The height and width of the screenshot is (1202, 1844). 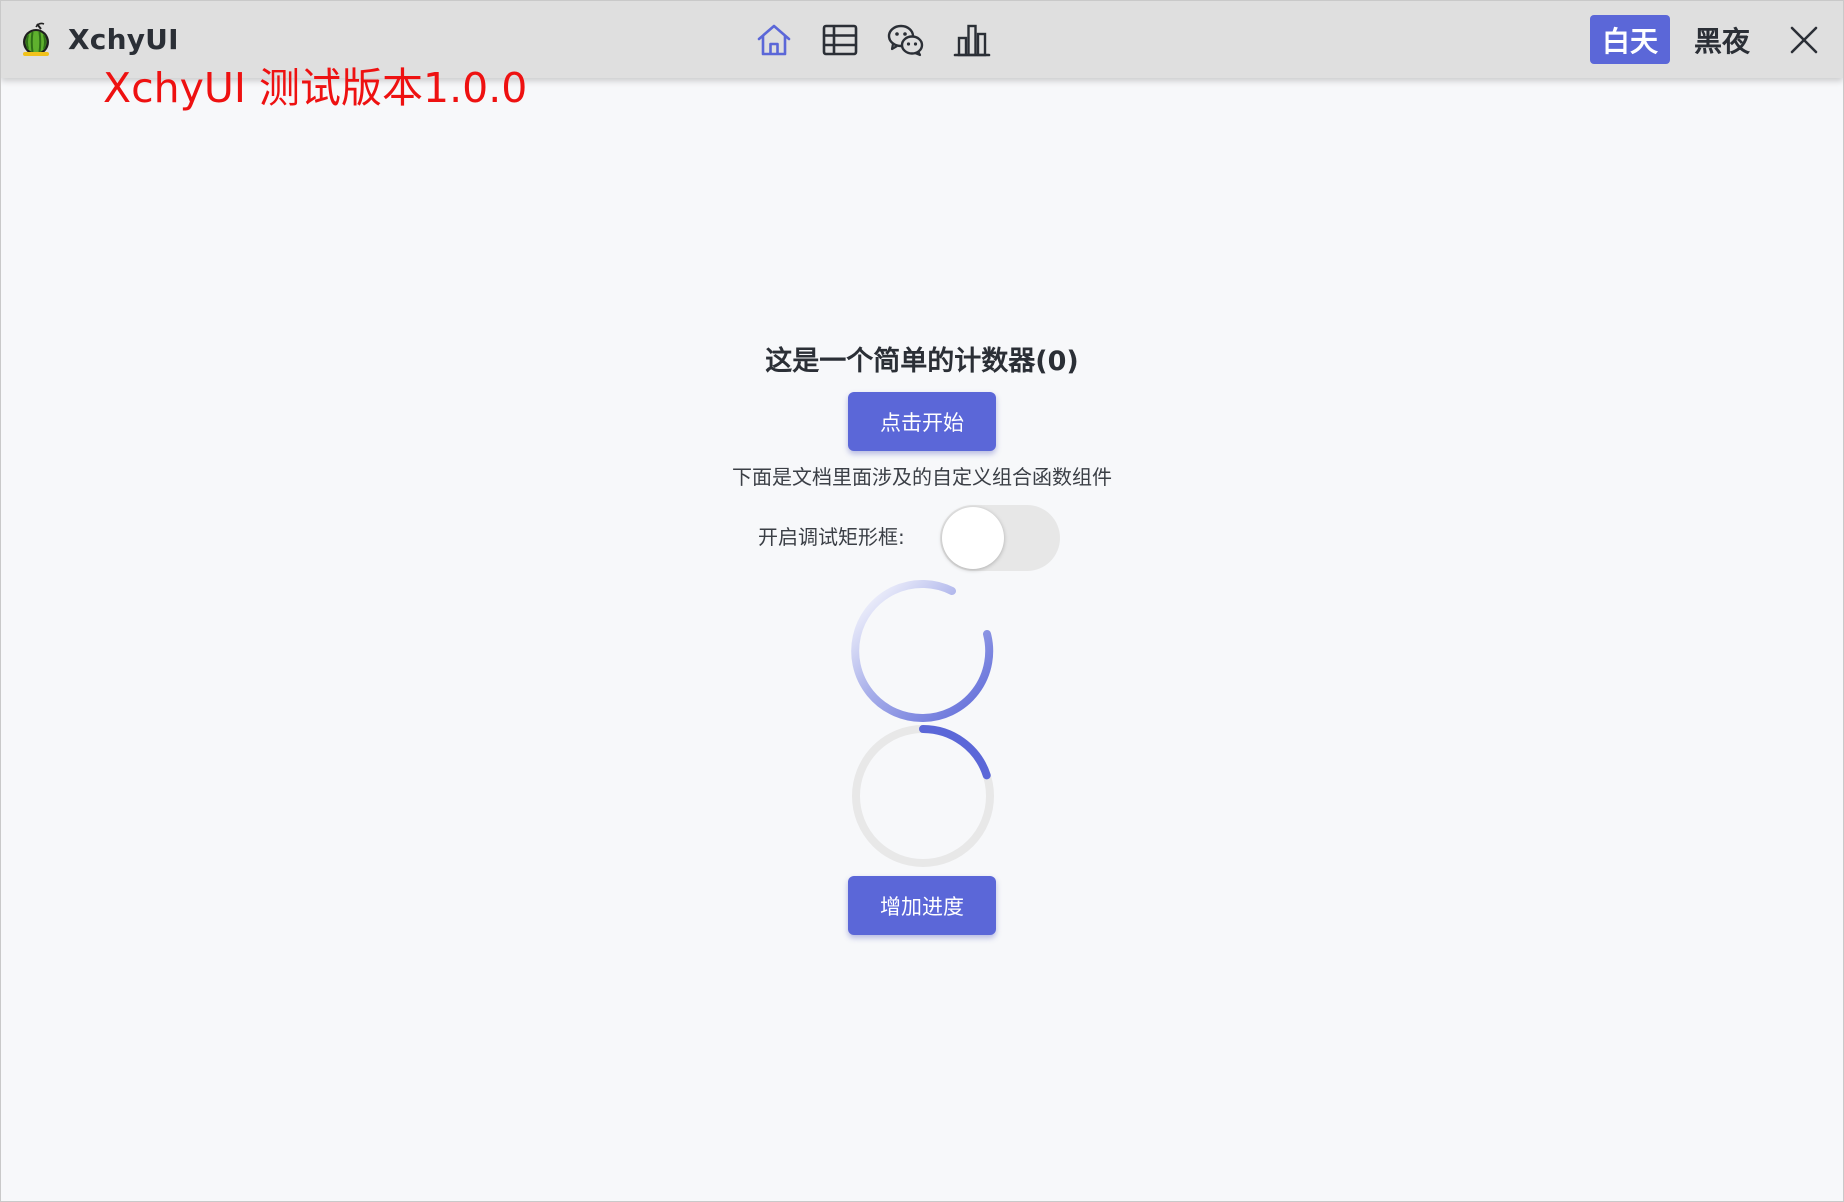 I want to click on night-theme-button: 黑夜, so click(x=1722, y=39).